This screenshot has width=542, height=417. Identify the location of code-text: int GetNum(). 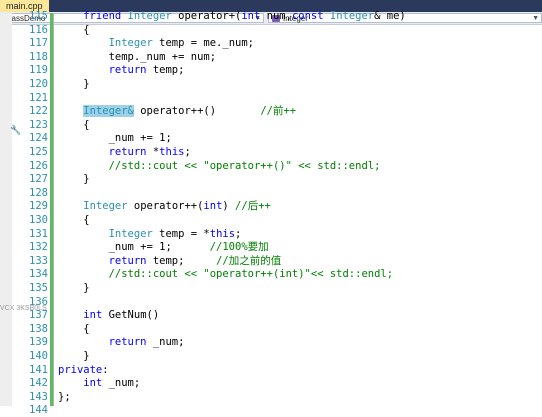
(108, 315).